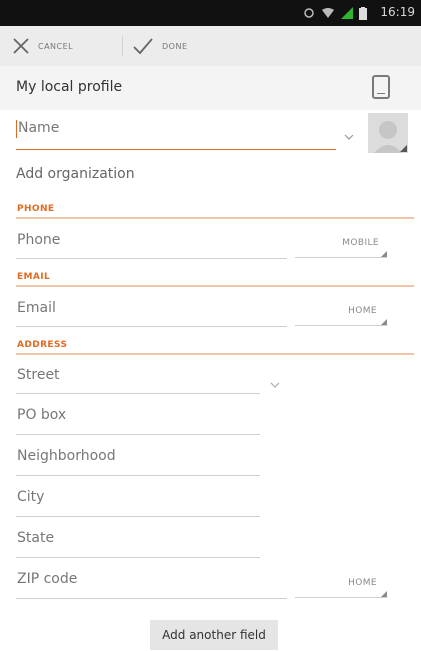 The image size is (421, 651). Describe the element at coordinates (341, 257) in the screenshot. I see `phone-type-underline` at that location.